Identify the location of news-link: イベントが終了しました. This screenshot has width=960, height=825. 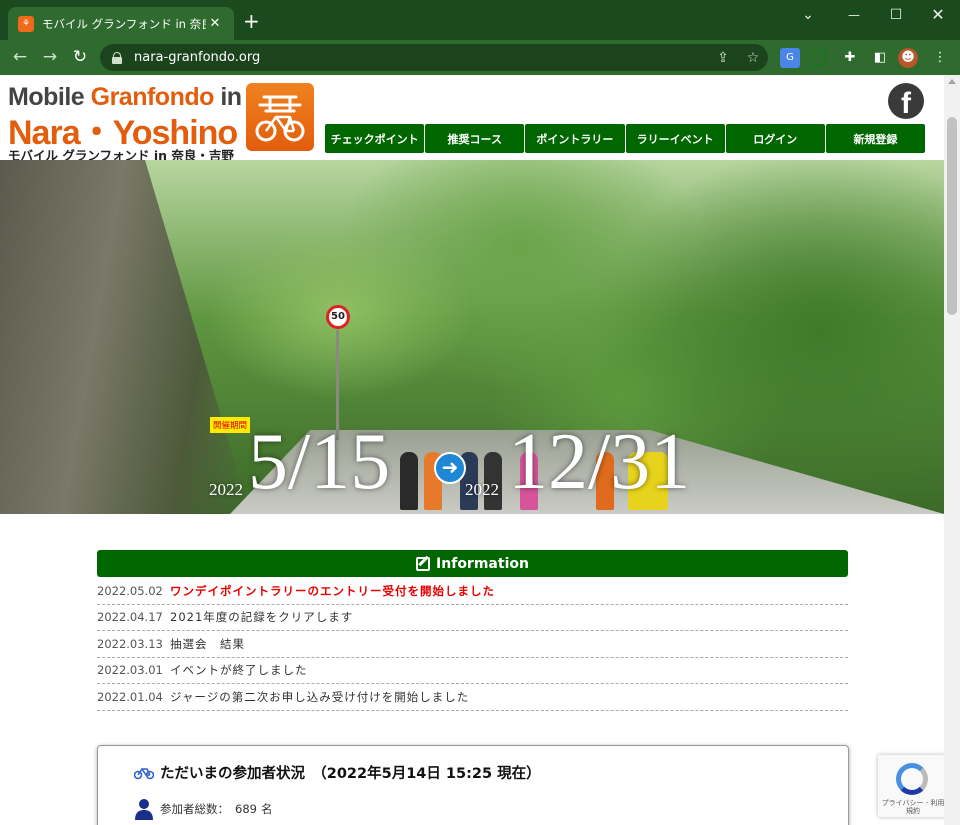
(239, 670).